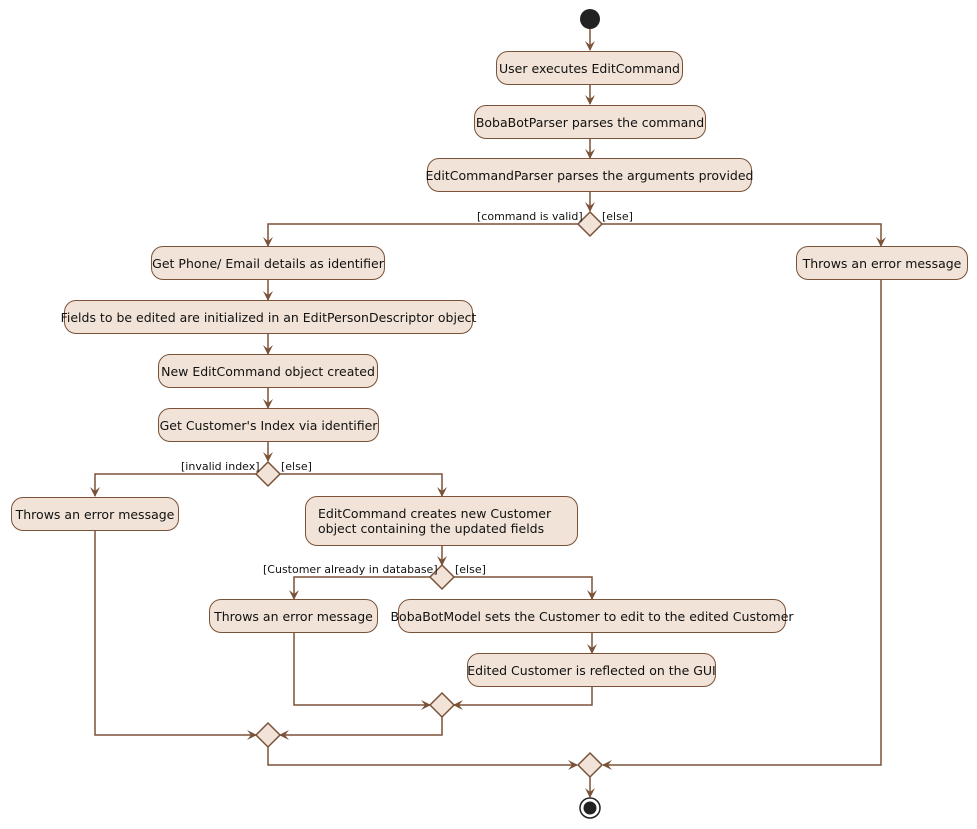 The height and width of the screenshot is (829, 977). What do you see at coordinates (530, 216) in the screenshot?
I see `guard-command-valid: [command is valid]` at bounding box center [530, 216].